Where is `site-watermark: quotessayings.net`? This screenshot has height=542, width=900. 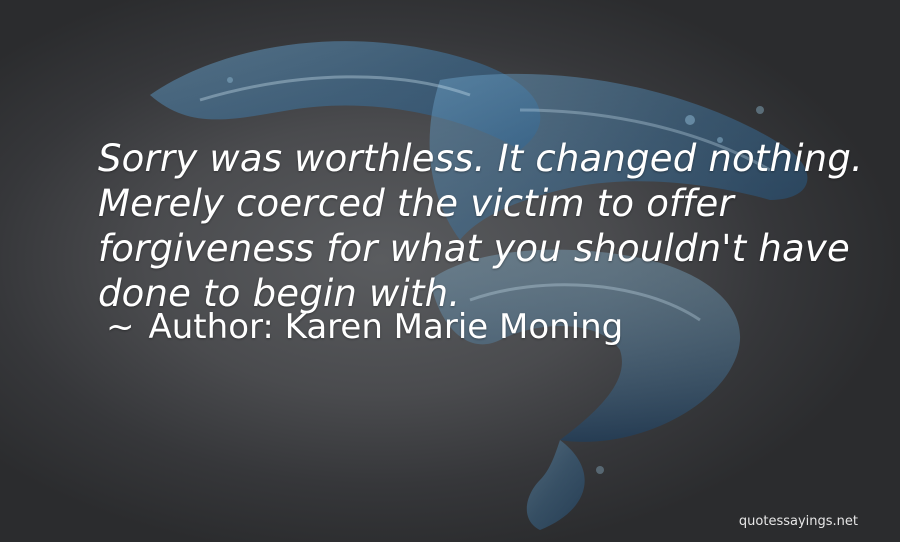 site-watermark: quotessayings.net is located at coordinates (798, 521).